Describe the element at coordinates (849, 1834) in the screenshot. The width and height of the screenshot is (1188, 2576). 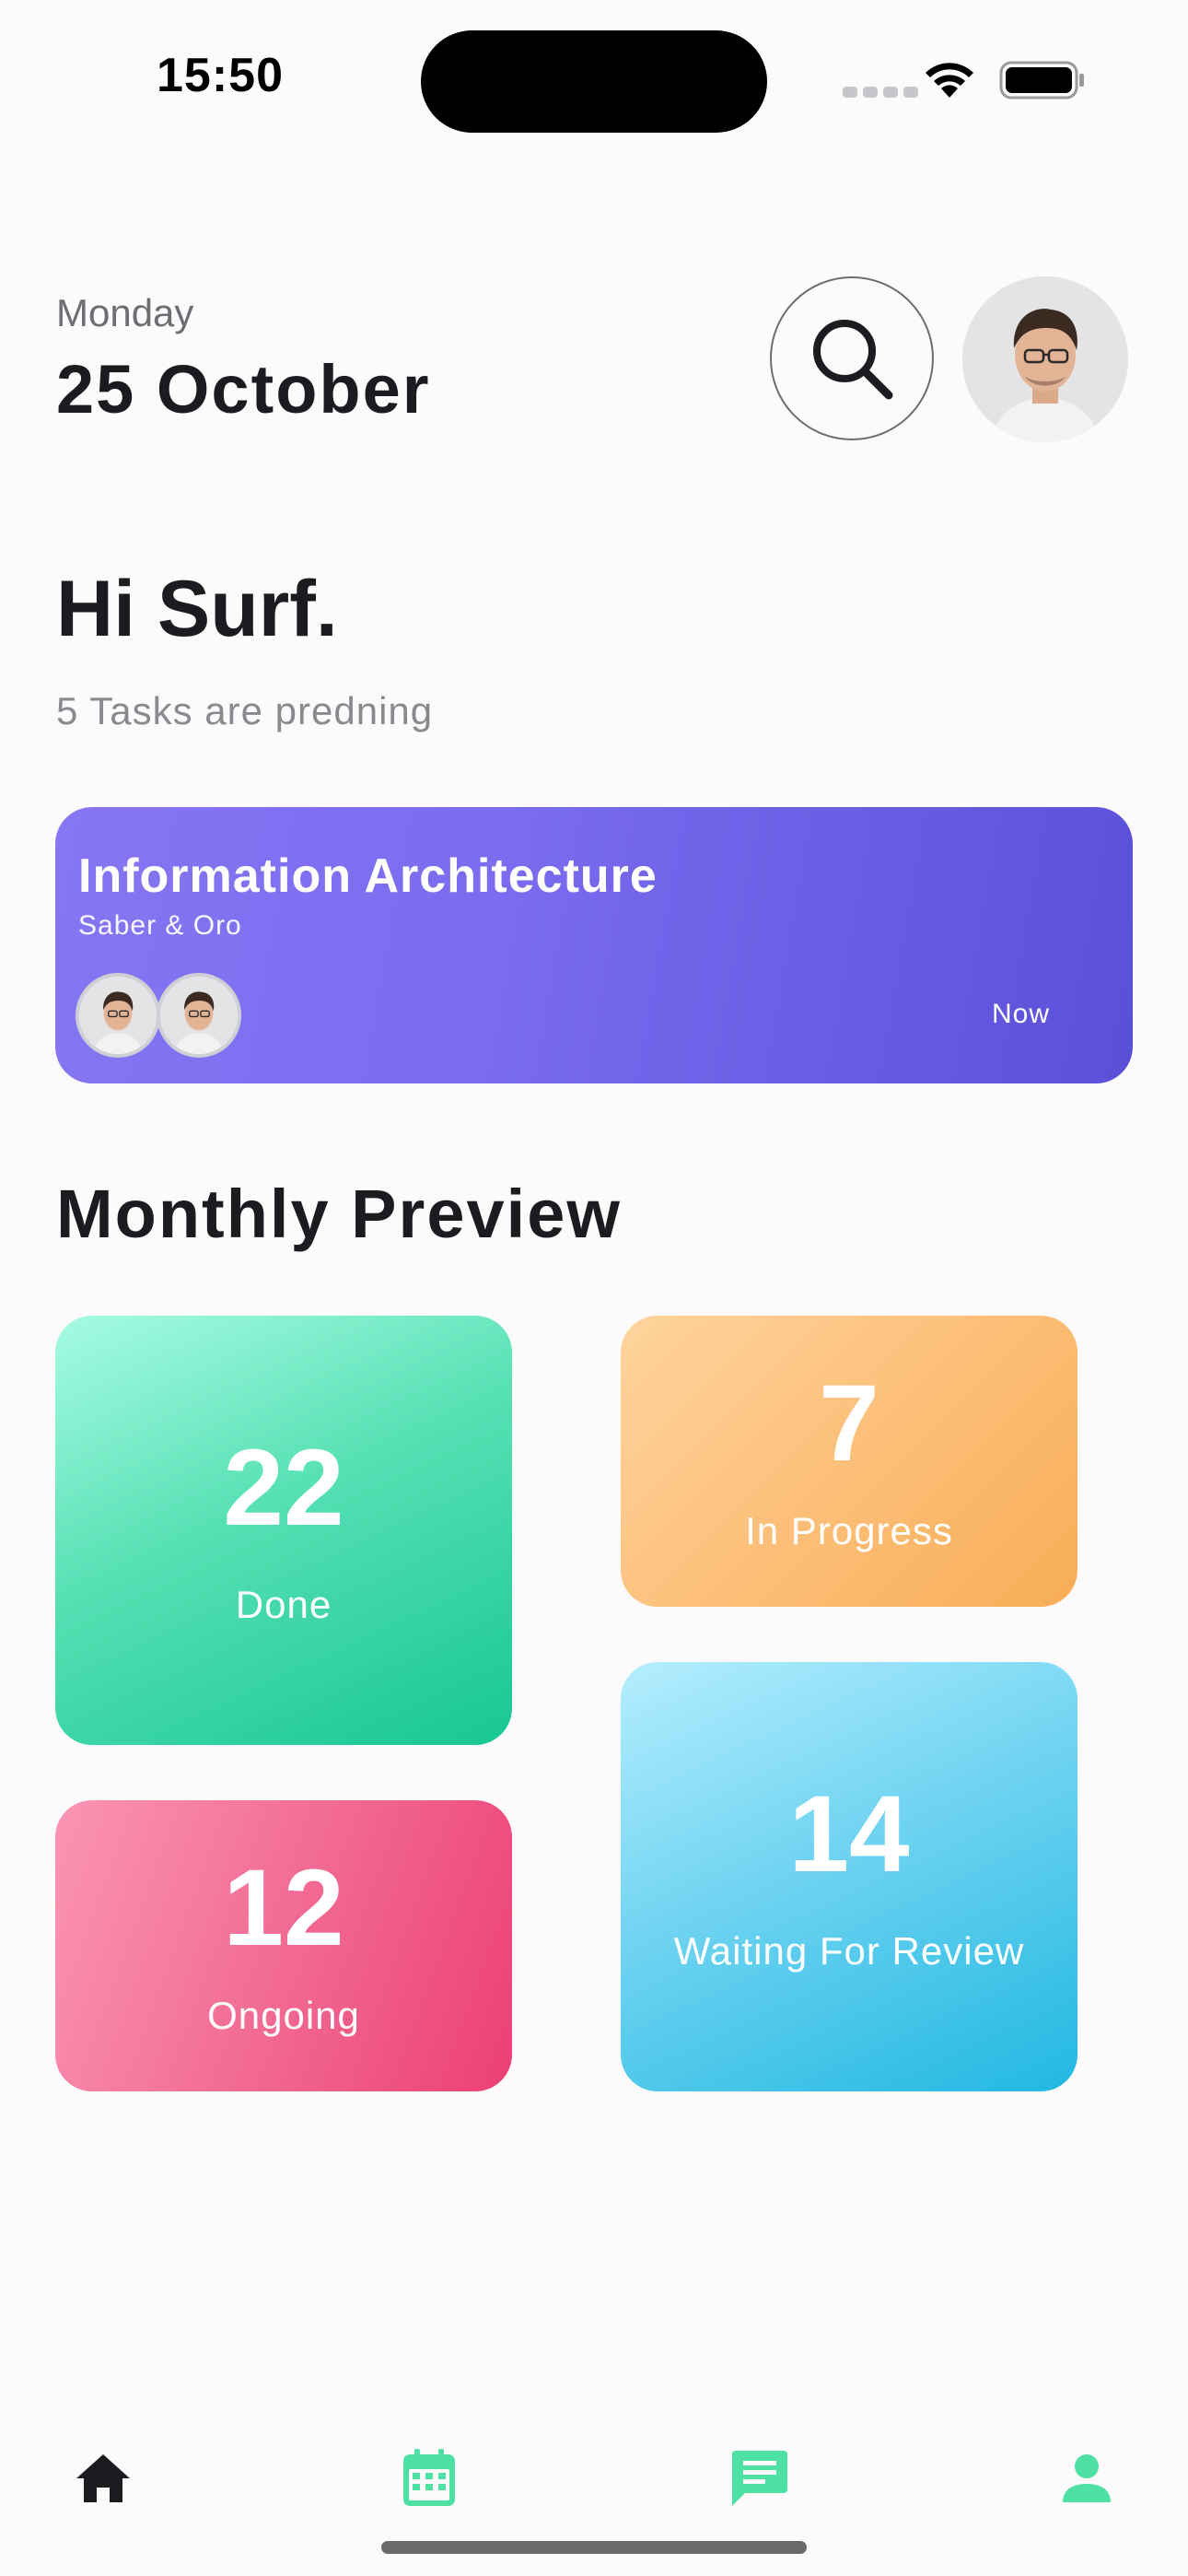
I see `stat-value: 14` at that location.